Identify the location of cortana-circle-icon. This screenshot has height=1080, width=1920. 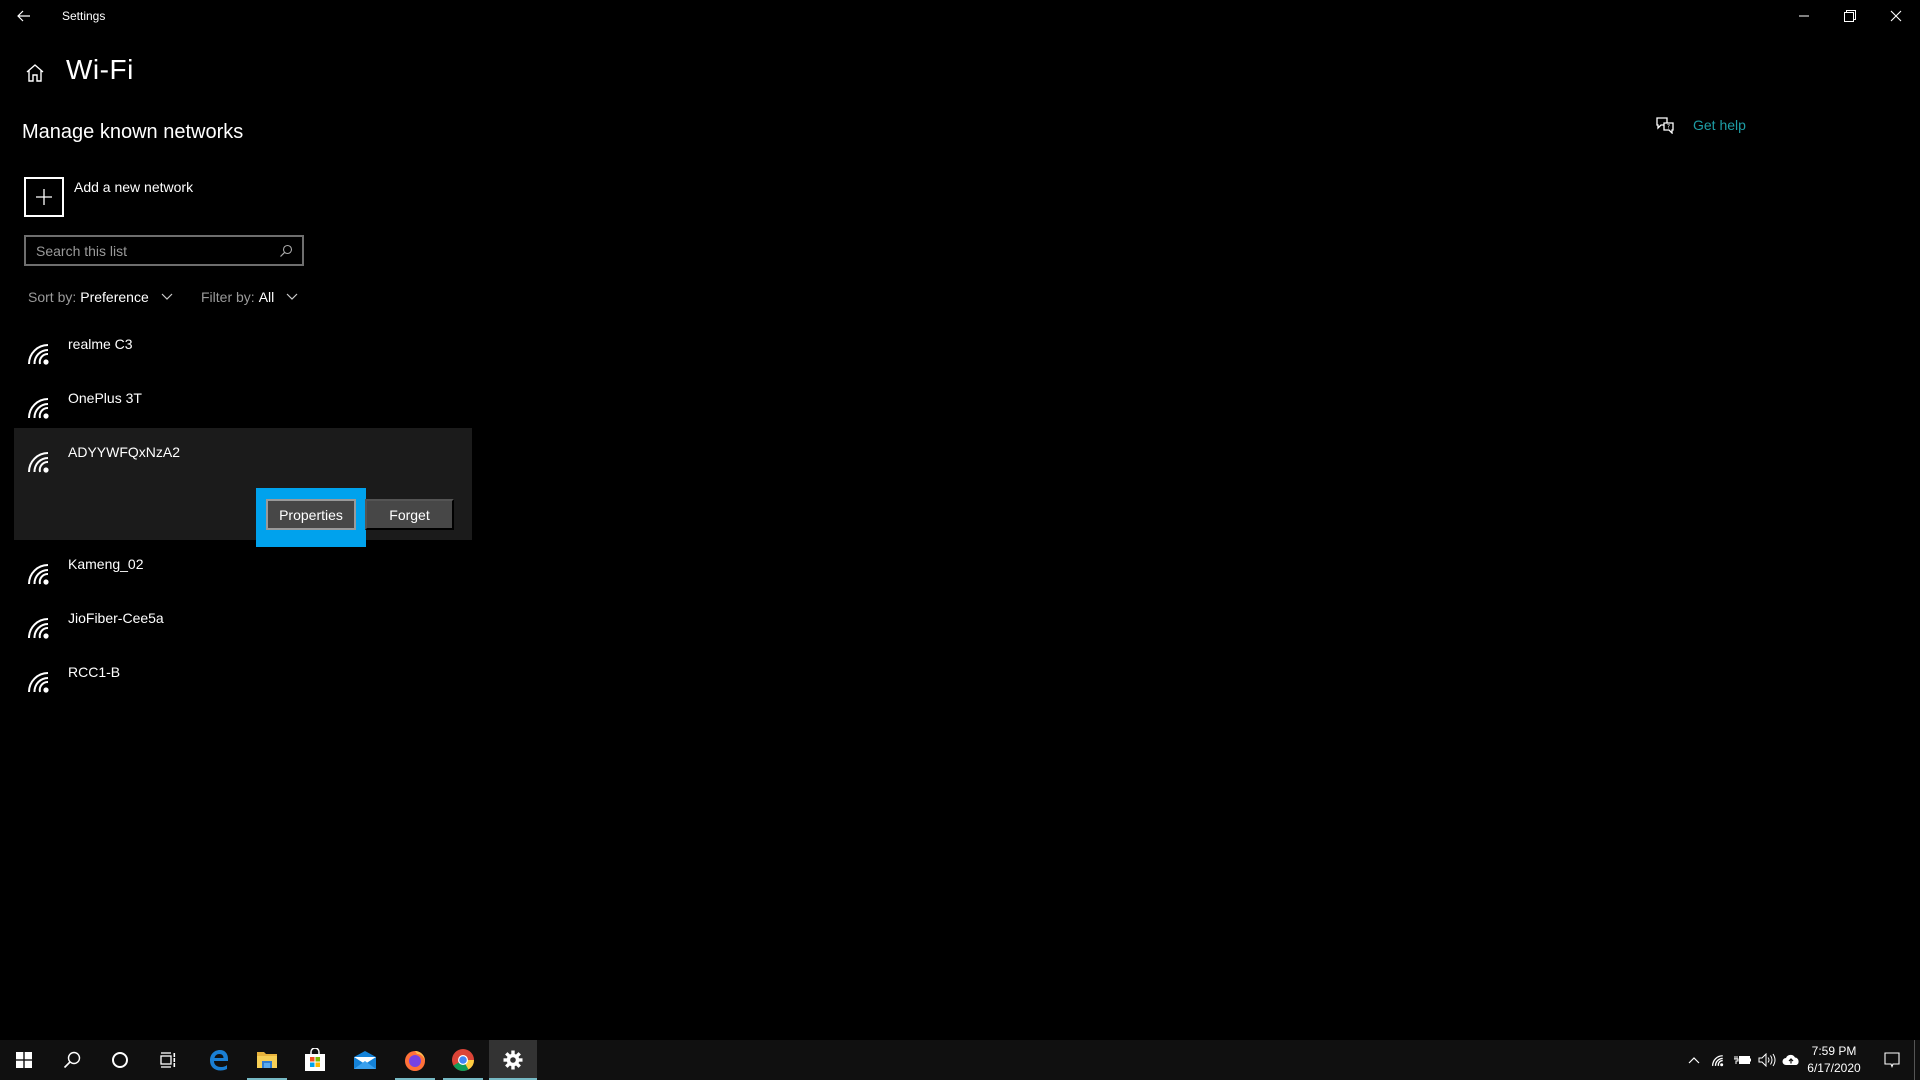
(120, 1060).